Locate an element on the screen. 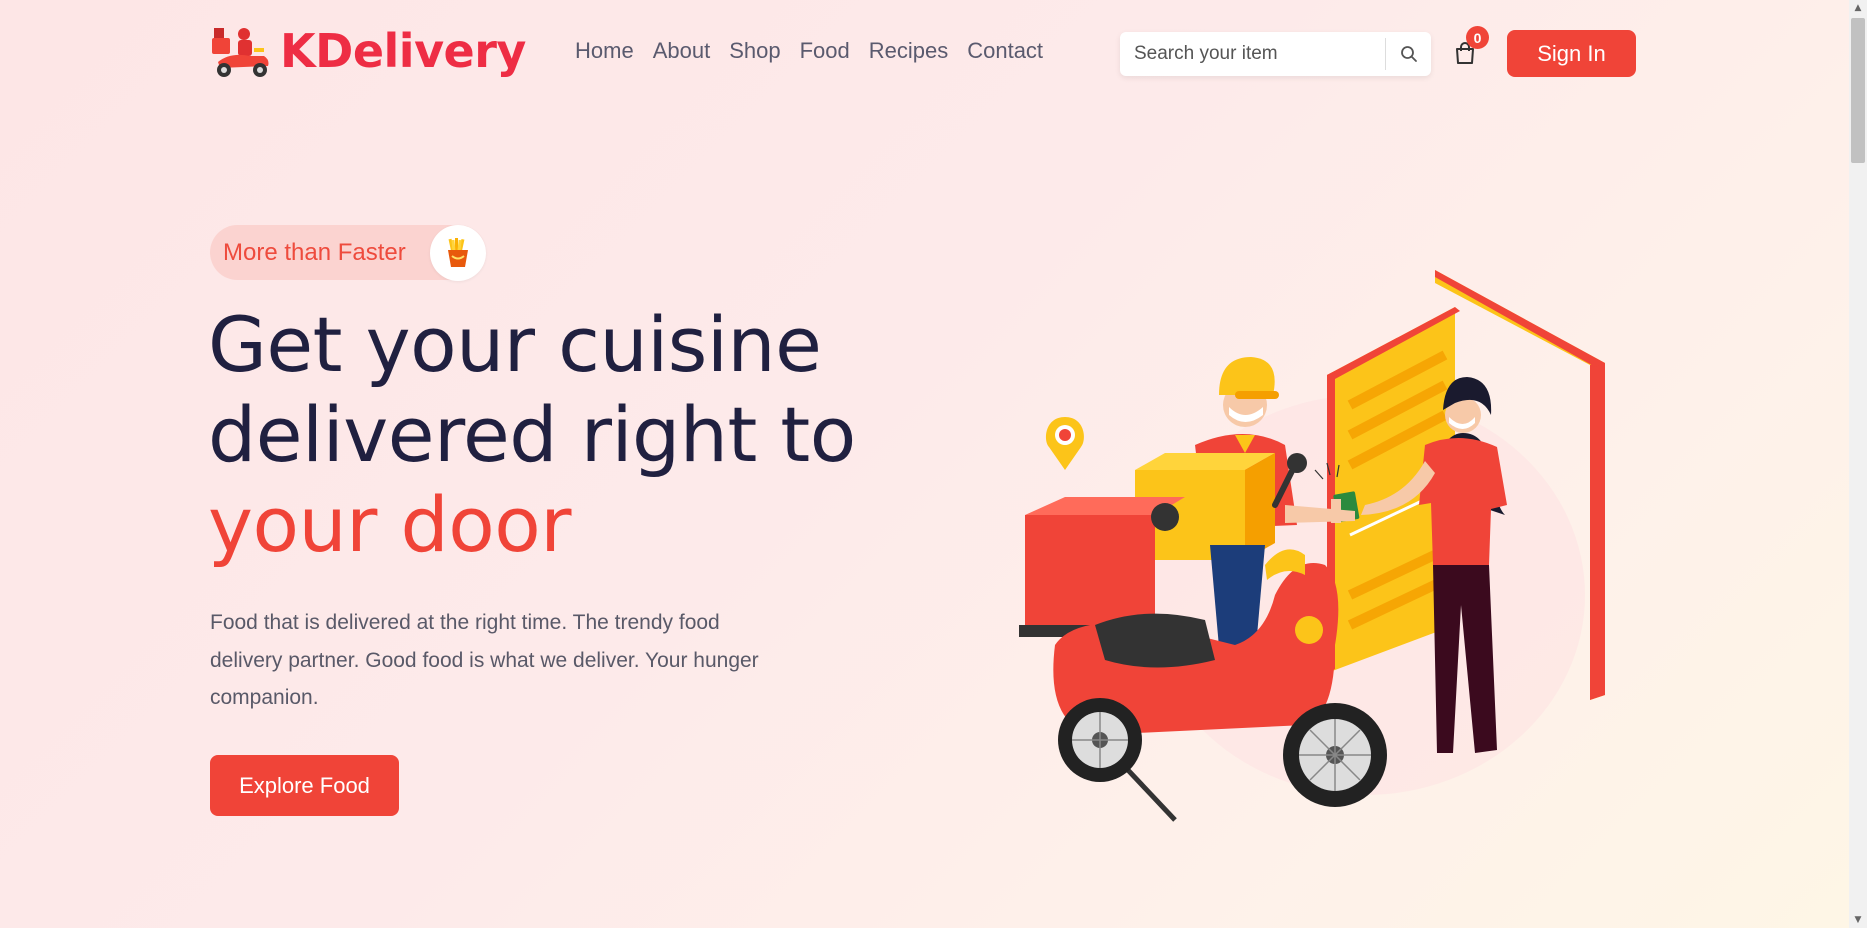 This screenshot has height=928, width=1867. main-nav: Home About Shop Food Recipes Contact is located at coordinates (809, 51).